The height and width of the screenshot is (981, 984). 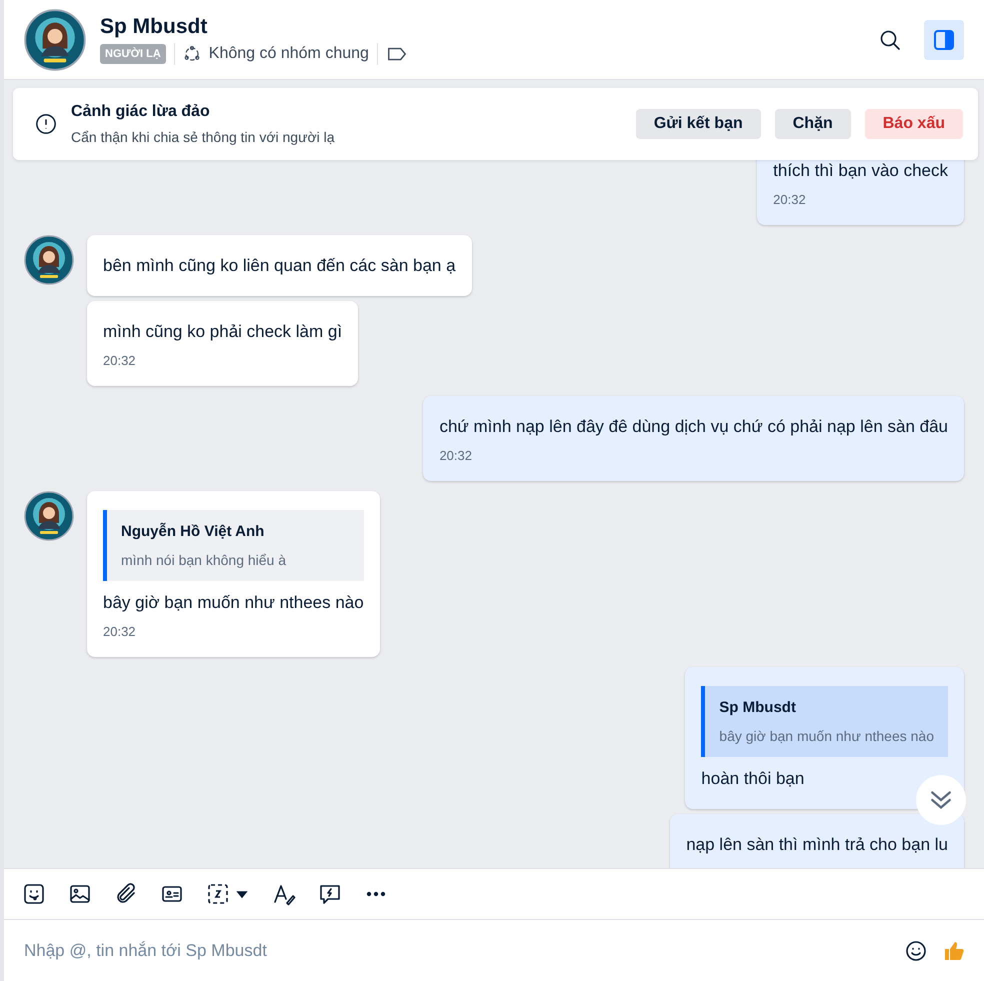 What do you see at coordinates (46, 124) in the screenshot?
I see `warning-icon` at bounding box center [46, 124].